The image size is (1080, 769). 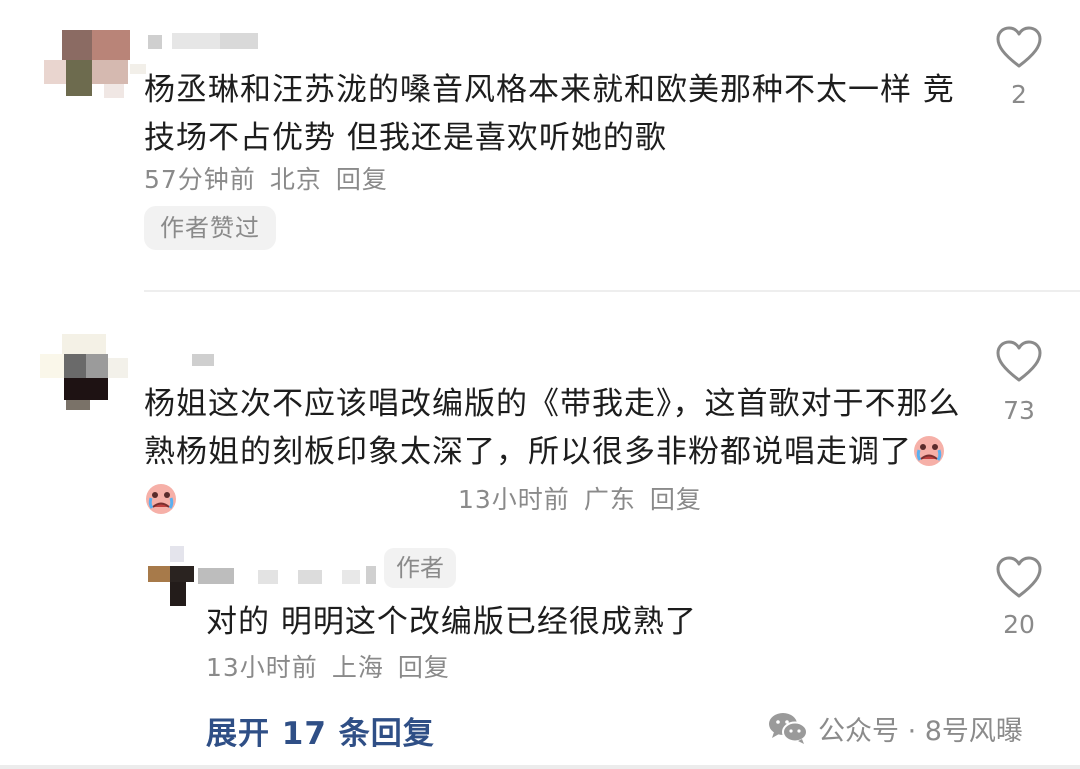 What do you see at coordinates (210, 228) in the screenshot?
I see `author-liked-badge: 作者赞过` at bounding box center [210, 228].